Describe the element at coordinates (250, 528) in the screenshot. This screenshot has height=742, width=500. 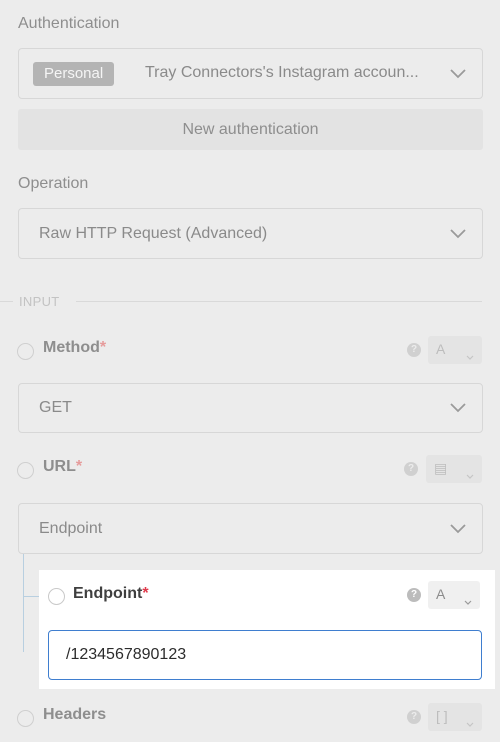
I see `url-select: Endpoint` at that location.